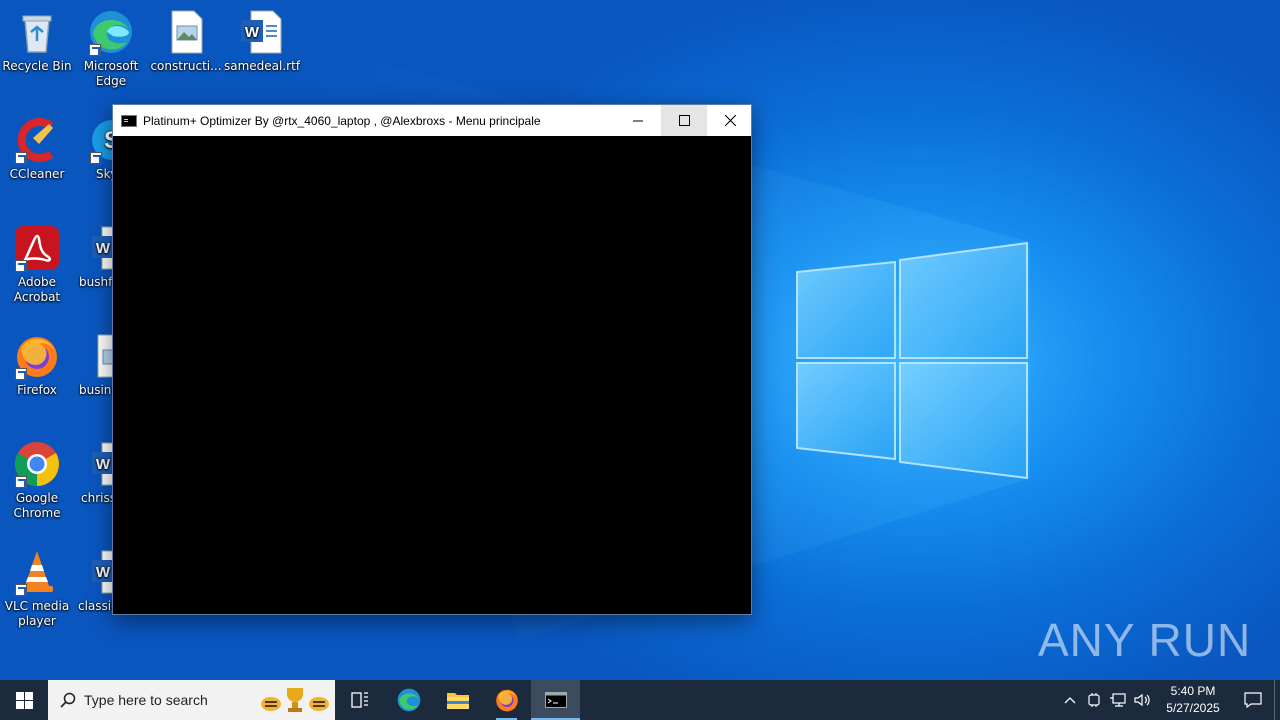 The width and height of the screenshot is (1280, 720). I want to click on skype-icon: S, so click(100, 140).